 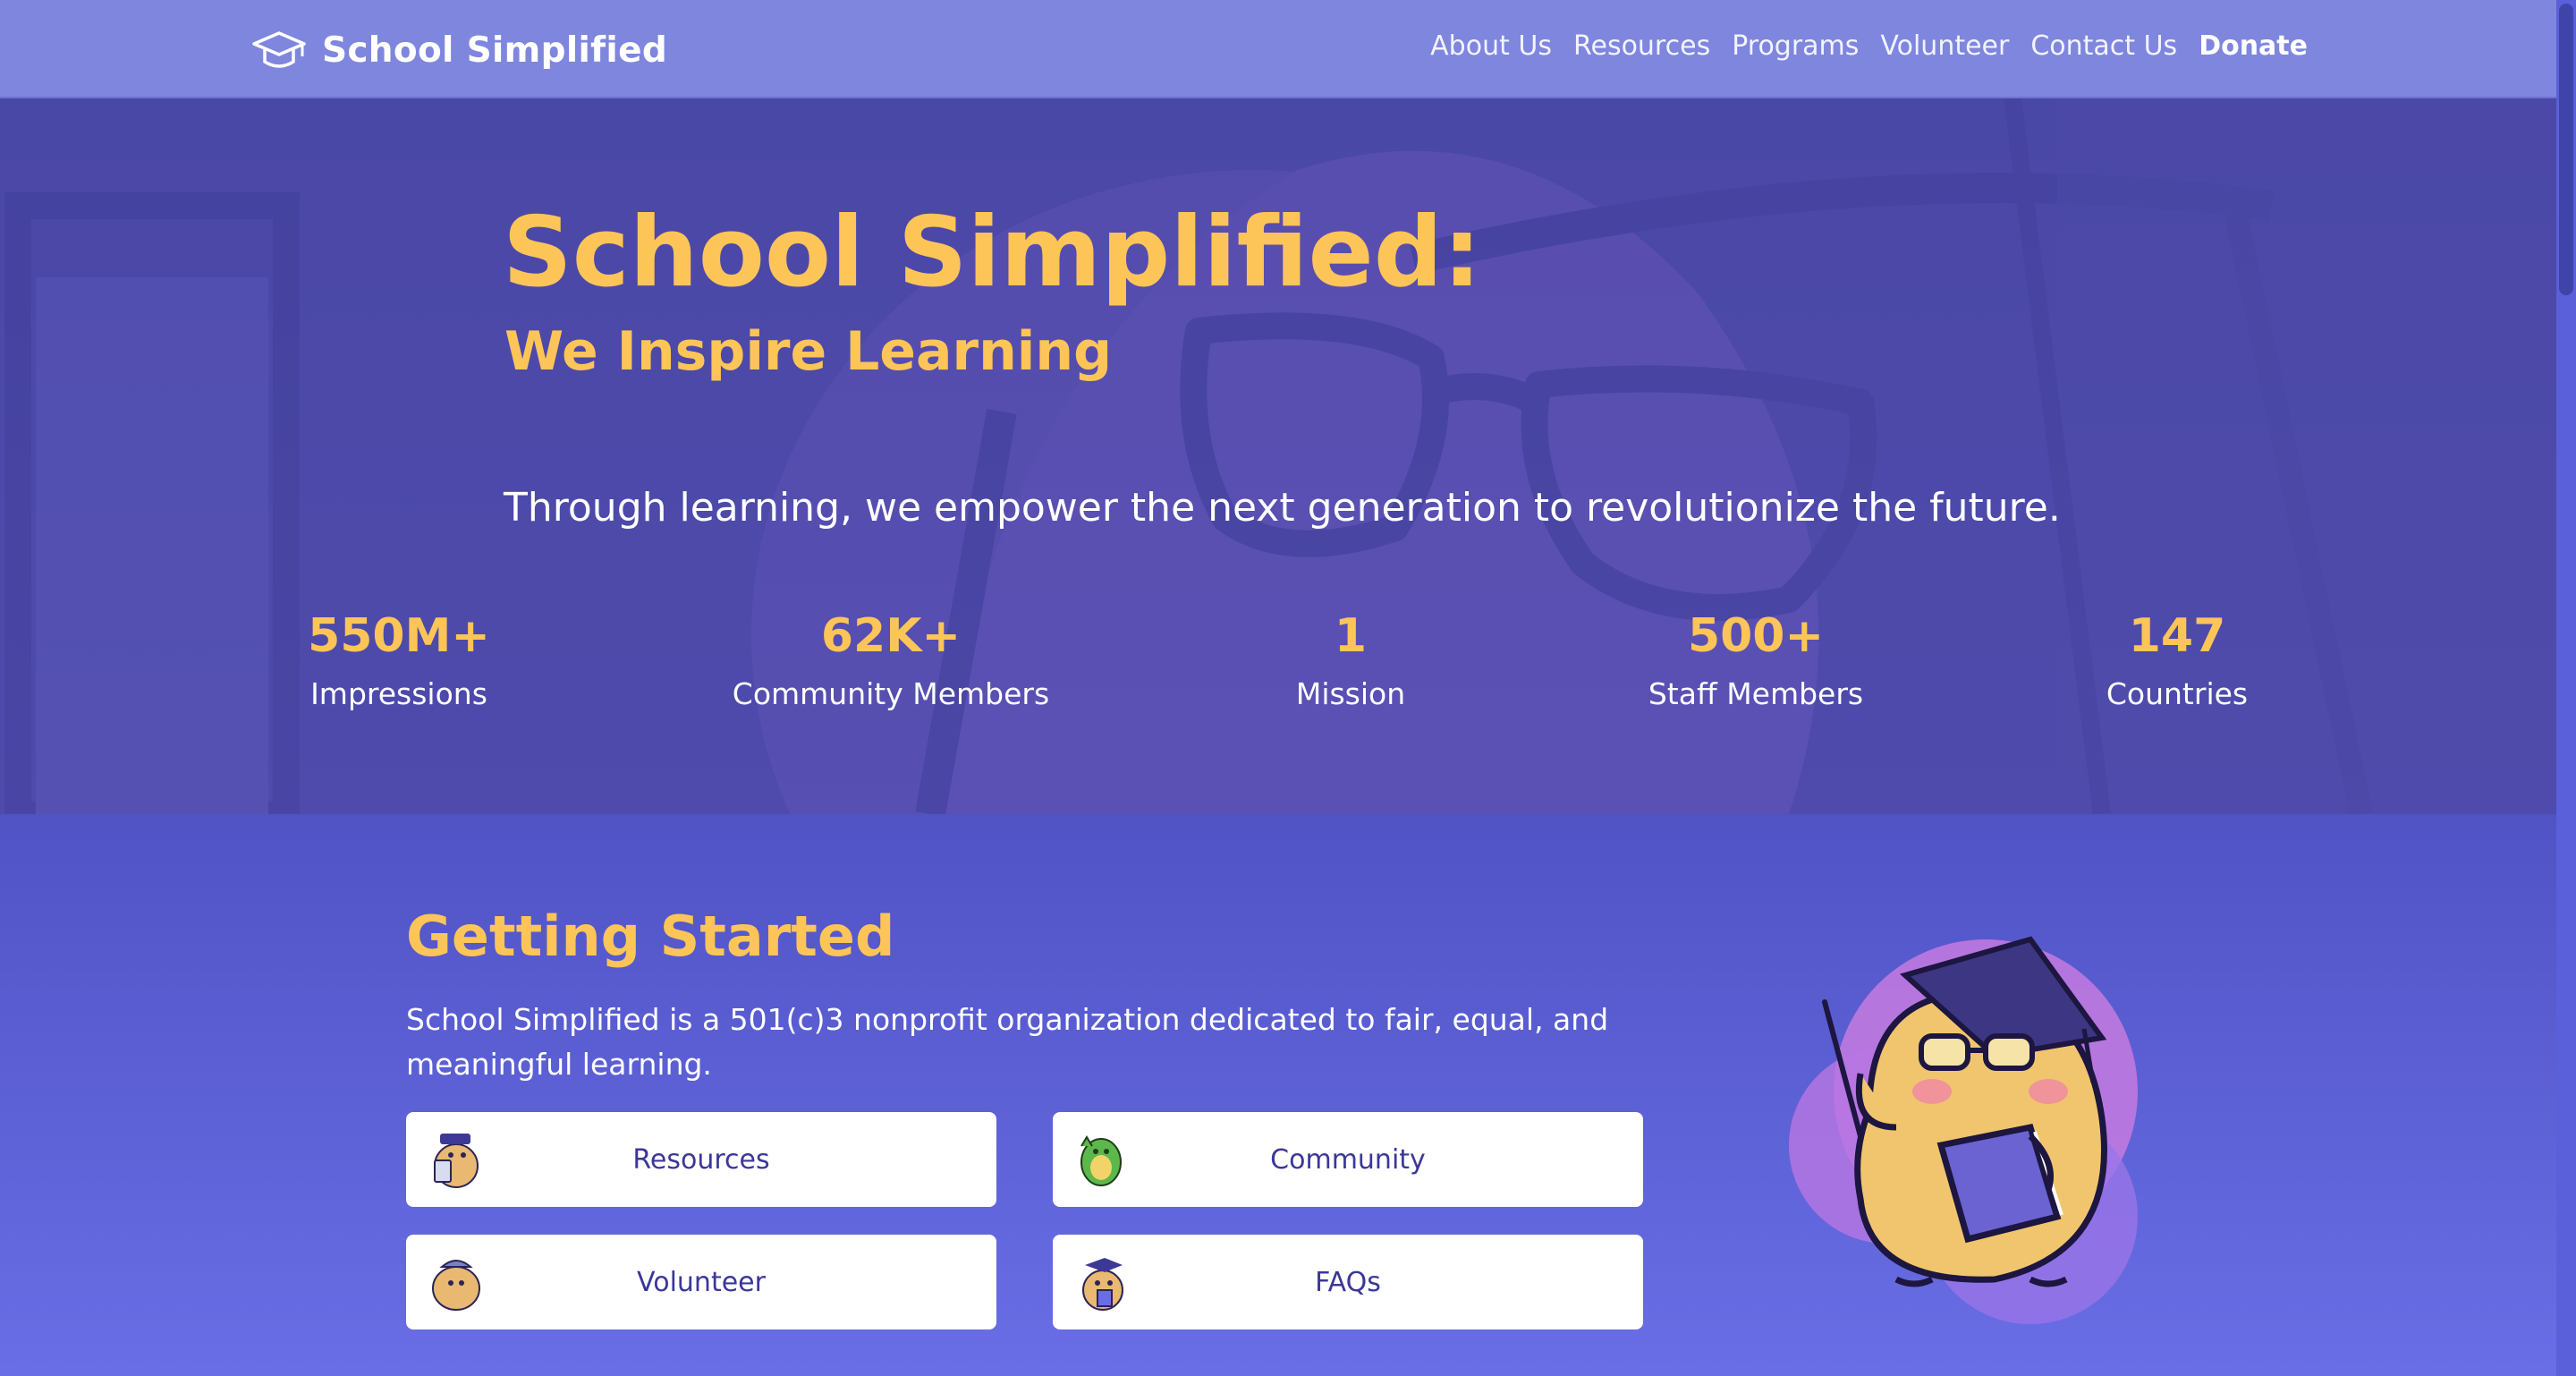 I want to click on stat-label: Countries, so click(x=2177, y=694).